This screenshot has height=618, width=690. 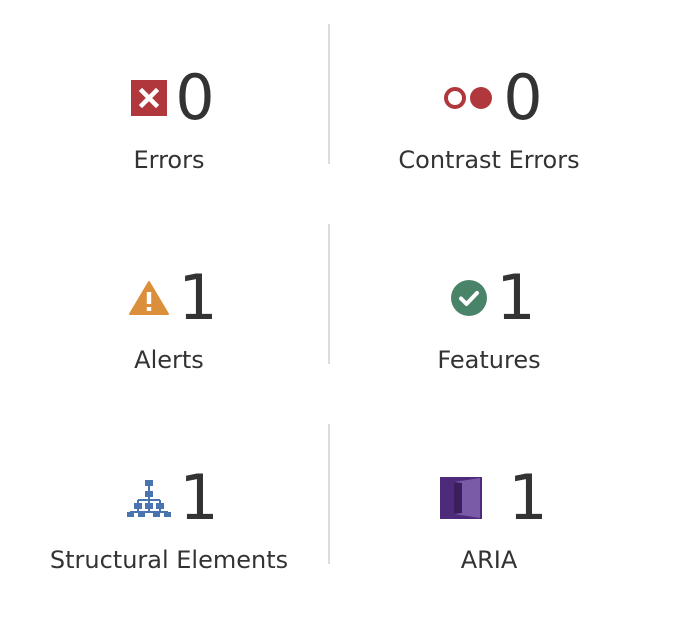 I want to click on error-icon, so click(x=149, y=98).